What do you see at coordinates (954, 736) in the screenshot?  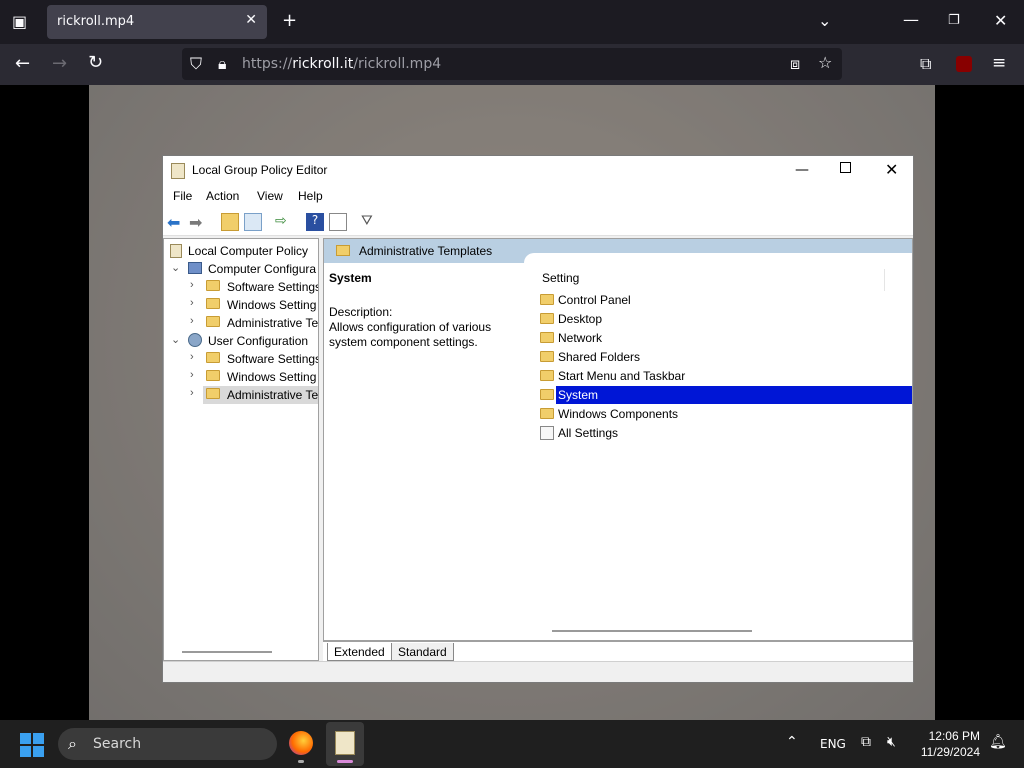 I see `clock-time: 12:06 PM` at bounding box center [954, 736].